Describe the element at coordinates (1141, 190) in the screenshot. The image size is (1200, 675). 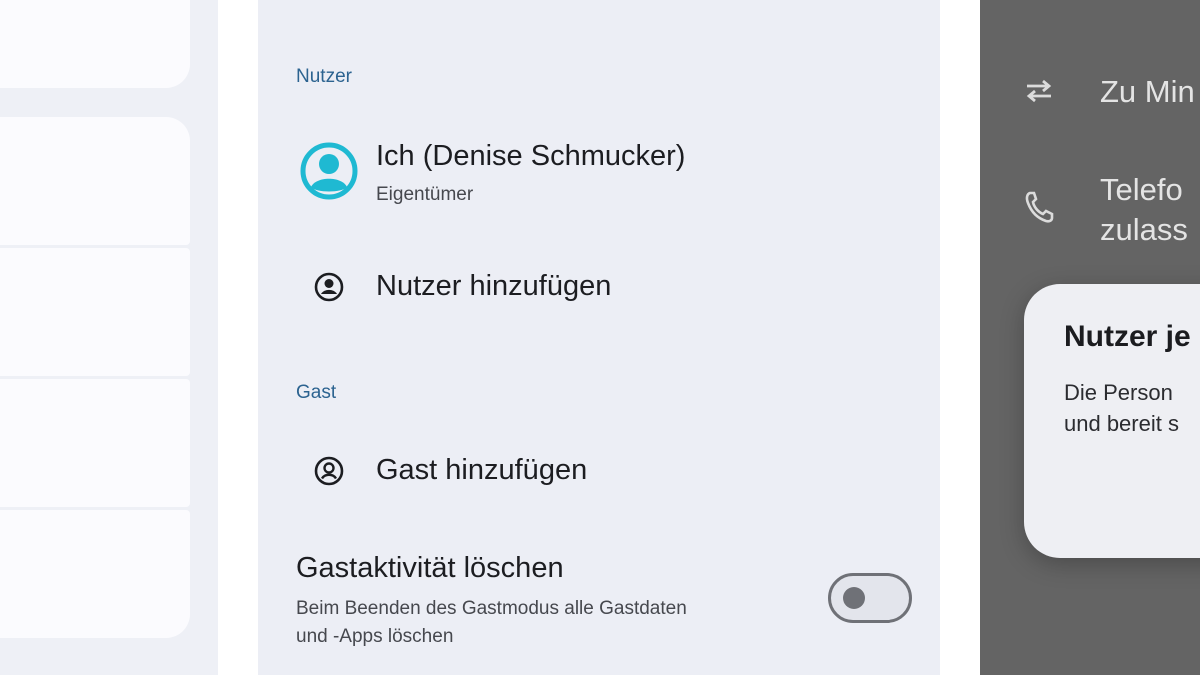
I see `phone-menu-label-line1: Telefo` at that location.